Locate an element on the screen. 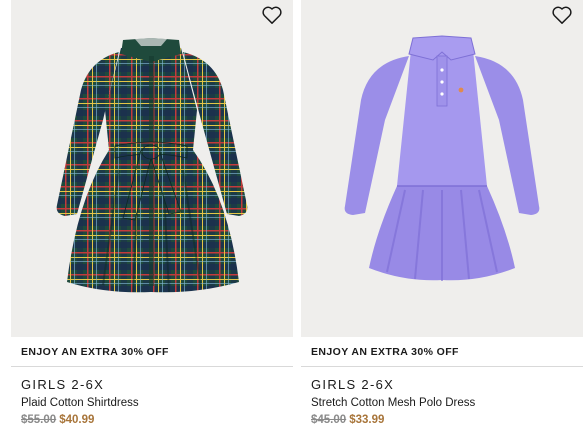 The image size is (587, 425). product-name: Stretch Cotton Mesh Polo Dress is located at coordinates (393, 403).